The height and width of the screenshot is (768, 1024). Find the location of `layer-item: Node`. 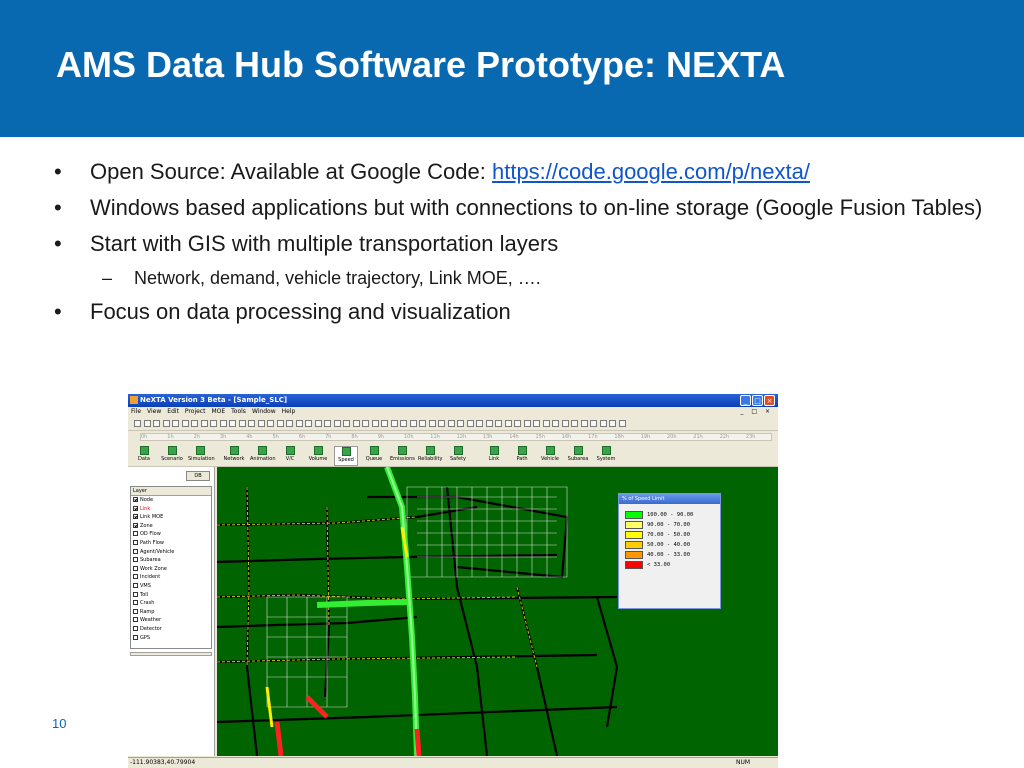

layer-item: Node is located at coordinates (171, 500).